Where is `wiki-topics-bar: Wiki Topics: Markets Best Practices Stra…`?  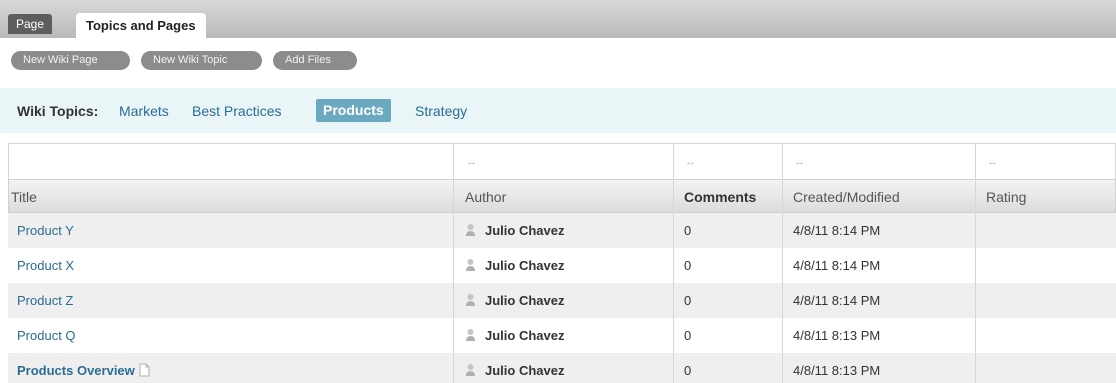
wiki-topics-bar: Wiki Topics: Markets Best Practices Stra… is located at coordinates (558, 110).